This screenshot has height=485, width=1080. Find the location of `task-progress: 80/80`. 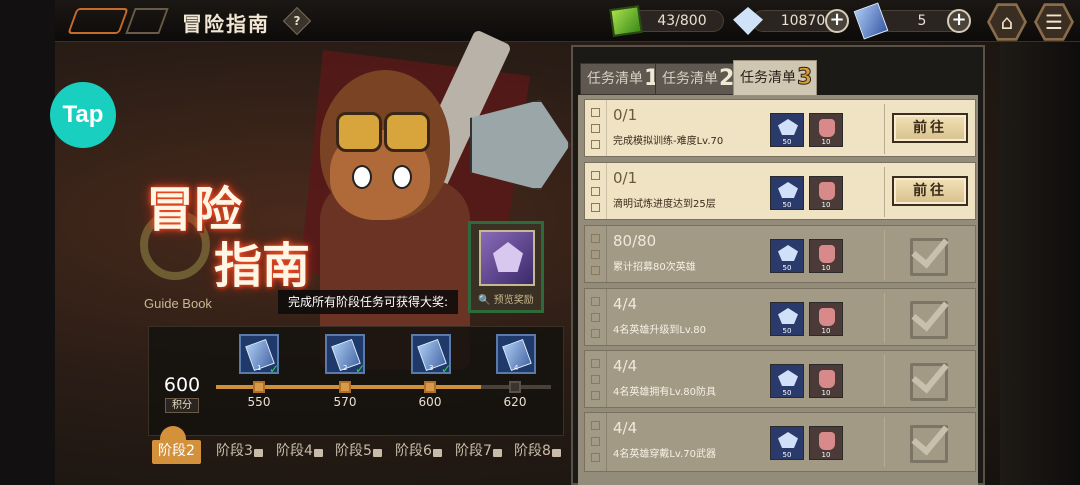

task-progress: 80/80 is located at coordinates (635, 241).